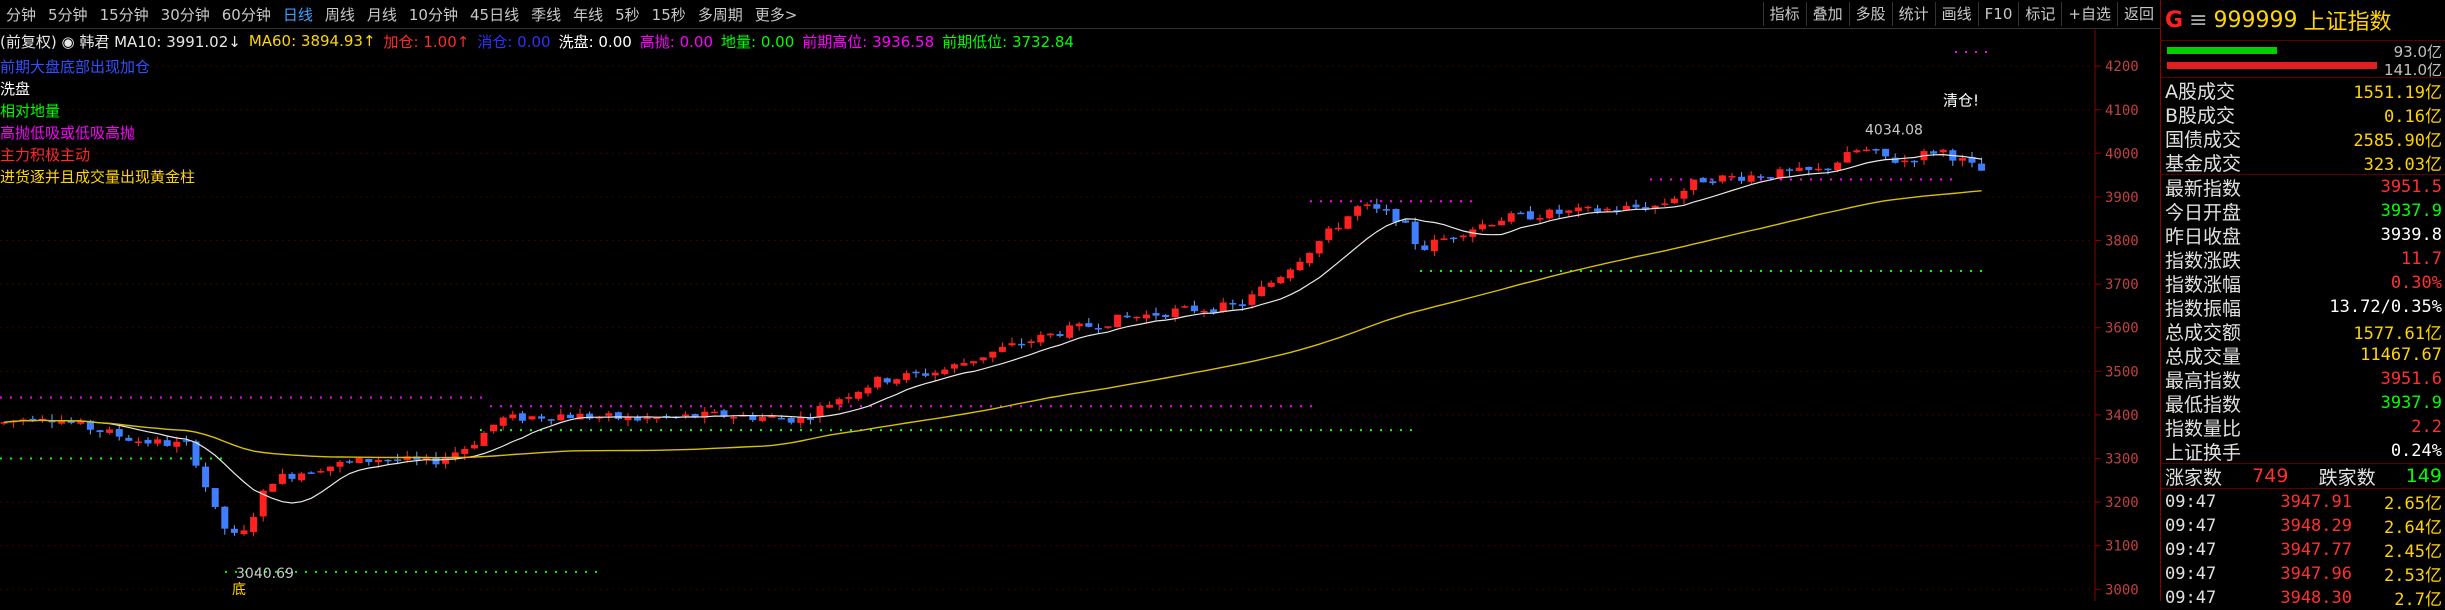  What do you see at coordinates (185, 14) in the screenshot?
I see `period-tab: 30分钟` at bounding box center [185, 14].